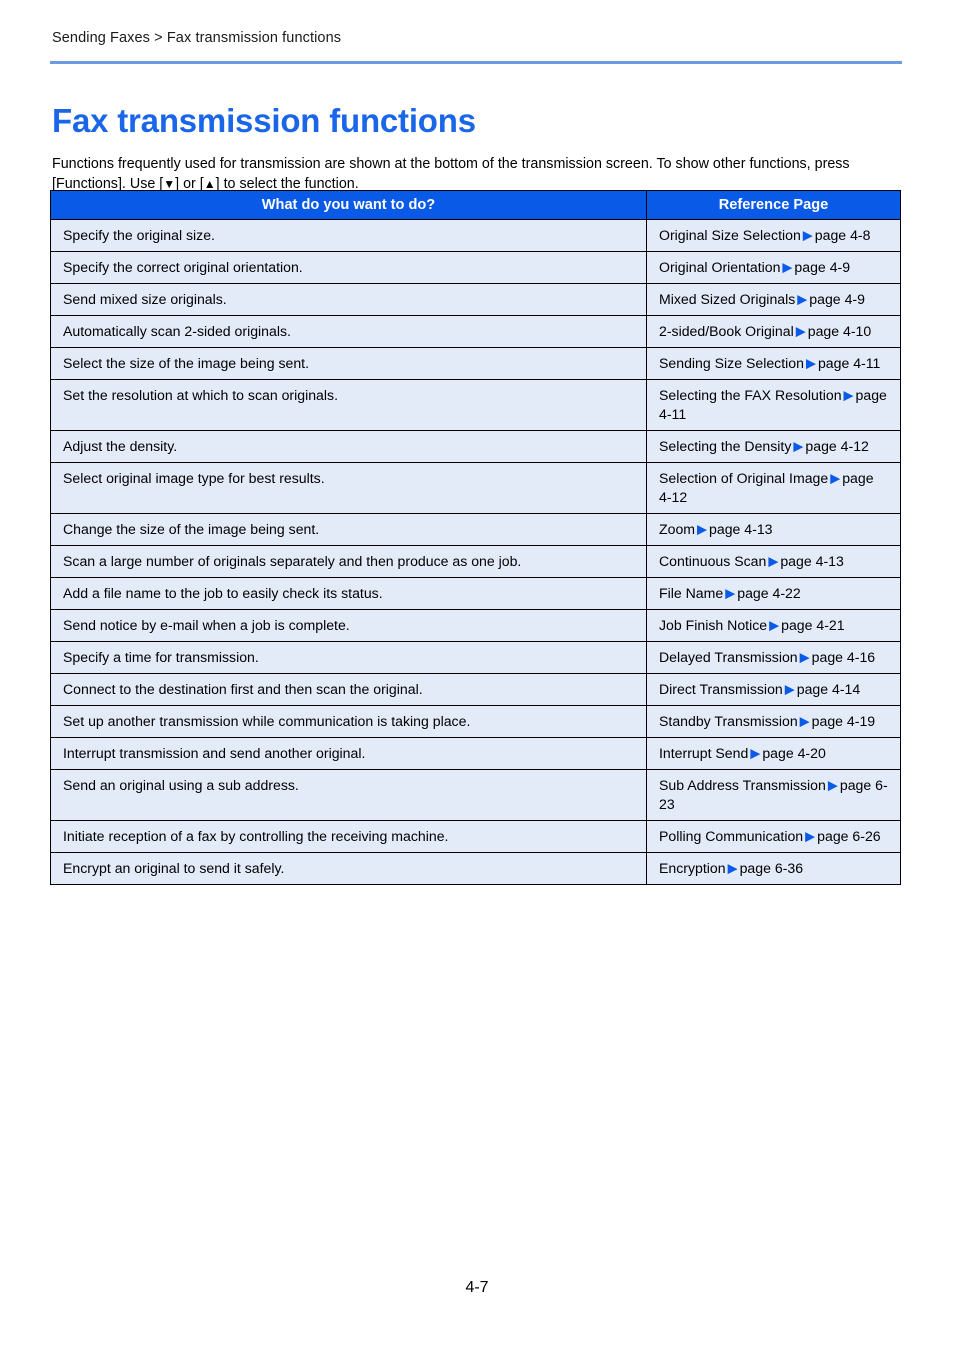 The image size is (954, 1350). What do you see at coordinates (264, 121) in the screenshot?
I see `page-title: Fax transmission functions` at bounding box center [264, 121].